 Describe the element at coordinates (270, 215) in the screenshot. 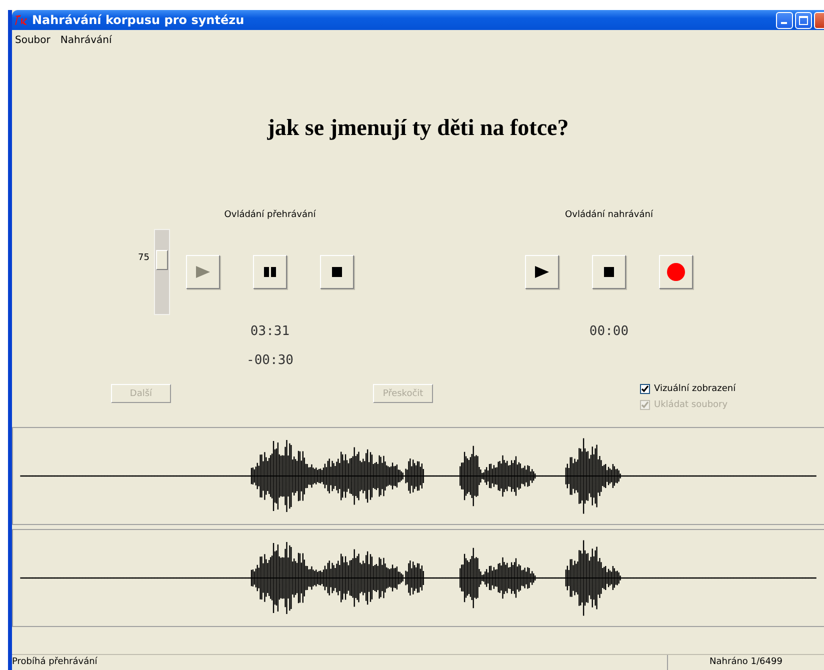

I see `section-label: Ovládání přehrávání` at that location.